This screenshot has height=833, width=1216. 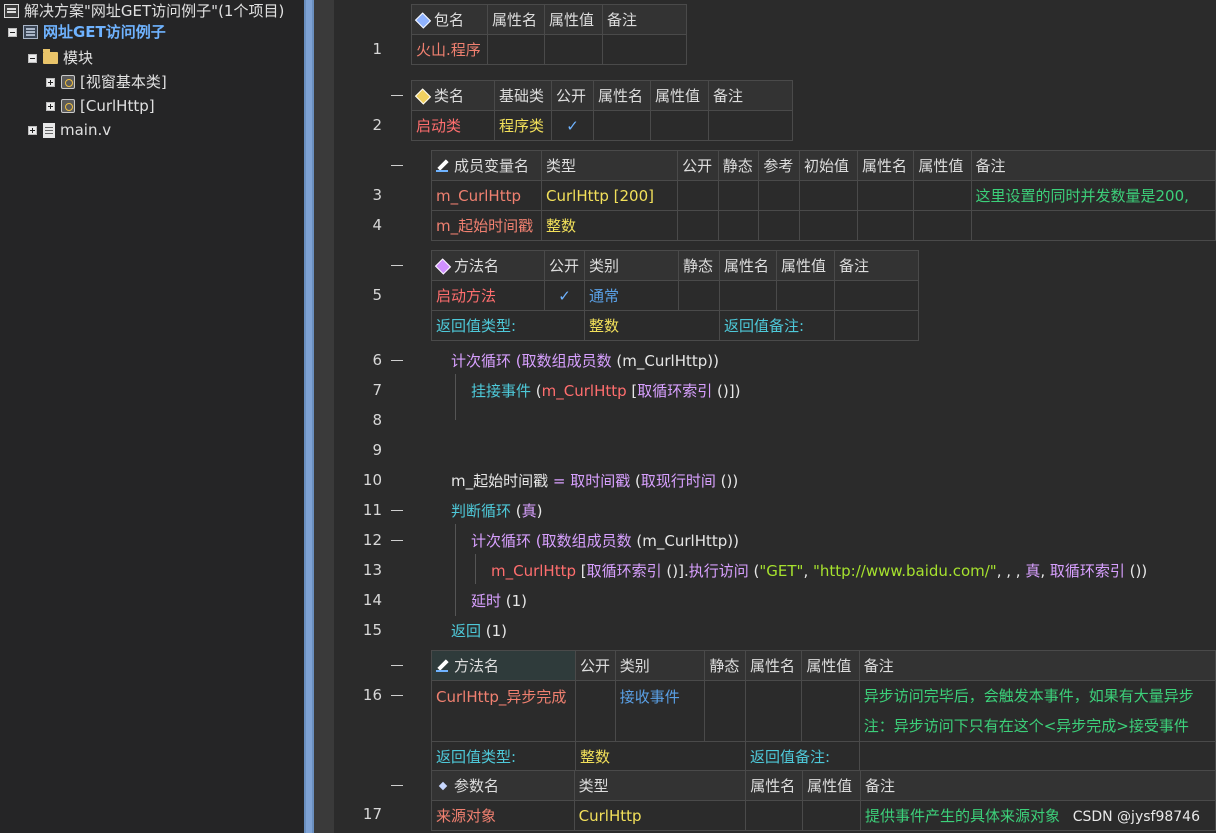 What do you see at coordinates (475, 569) in the screenshot?
I see `indent-guide` at bounding box center [475, 569].